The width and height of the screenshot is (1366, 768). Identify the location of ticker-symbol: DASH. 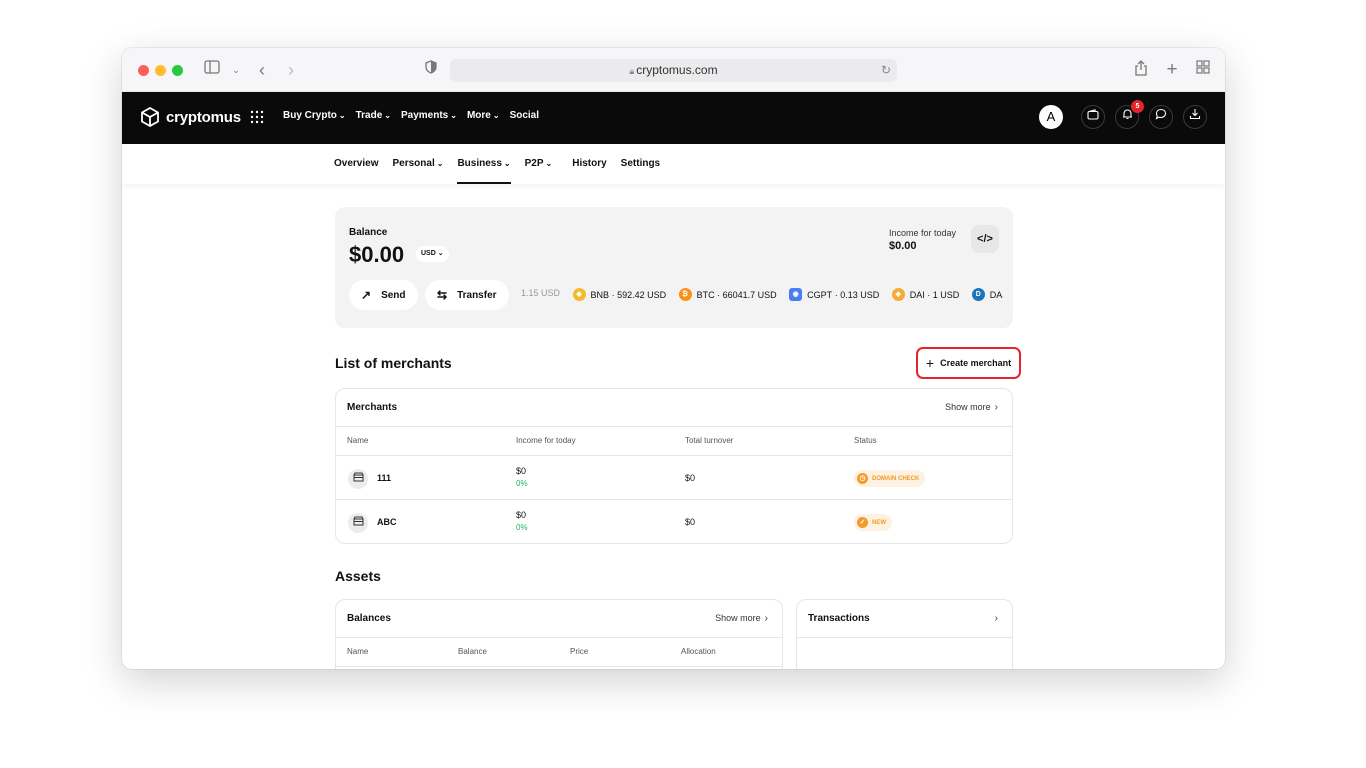
(996, 294).